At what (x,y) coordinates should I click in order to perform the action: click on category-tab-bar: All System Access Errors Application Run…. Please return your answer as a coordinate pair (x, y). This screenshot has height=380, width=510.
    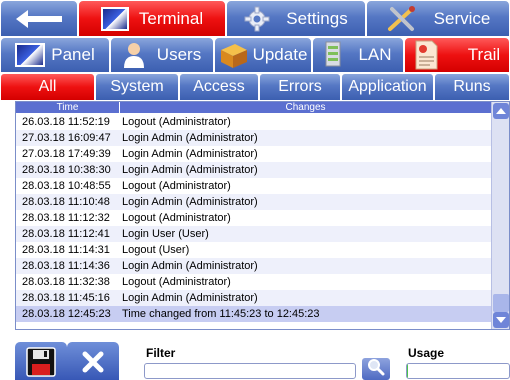
    Looking at the image, I should click on (255, 87).